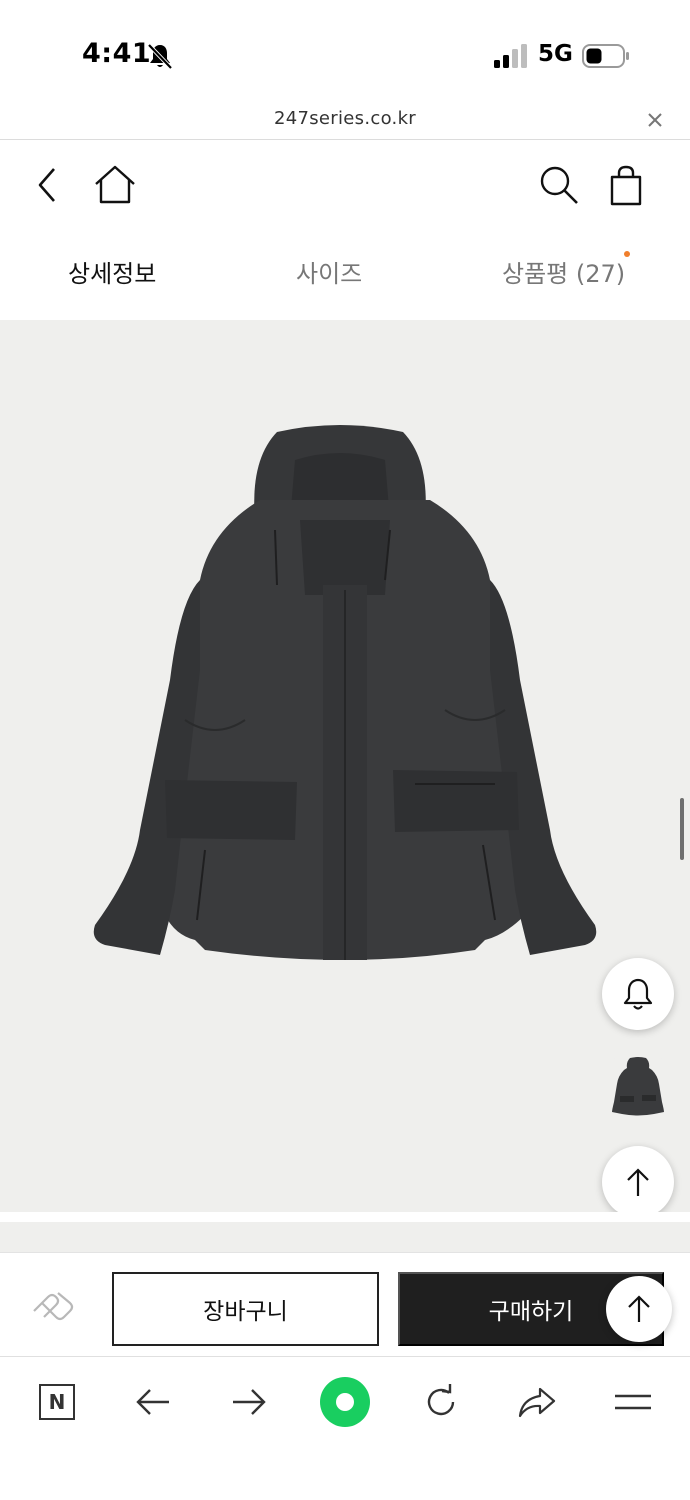 Image resolution: width=690 pixels, height=1500 pixels. I want to click on back-button, so click(47, 185).